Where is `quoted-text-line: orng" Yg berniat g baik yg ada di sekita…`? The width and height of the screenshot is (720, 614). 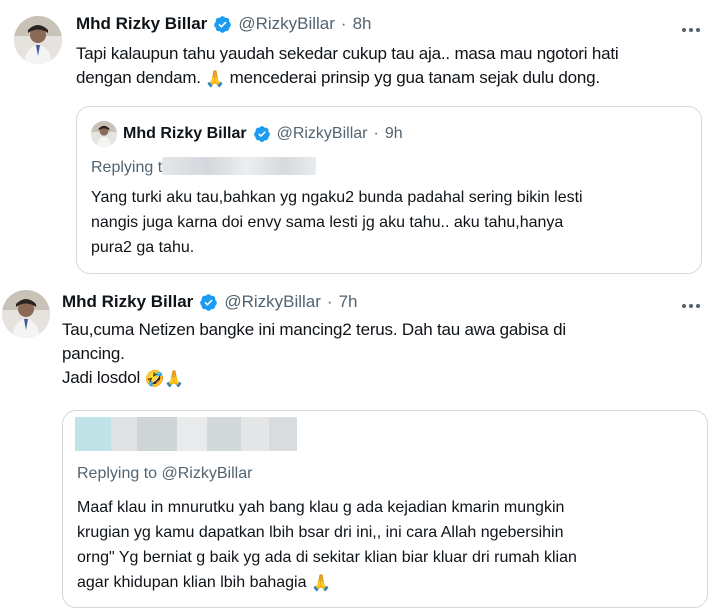 quoted-text-line: orng" Yg berniat g baik yg ada di sekita… is located at coordinates (327, 557).